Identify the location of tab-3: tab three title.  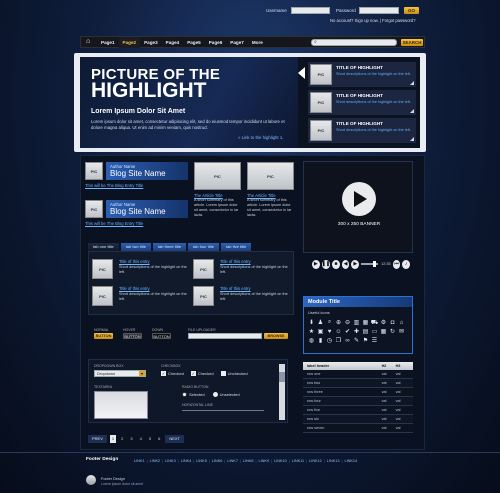
(169, 247).